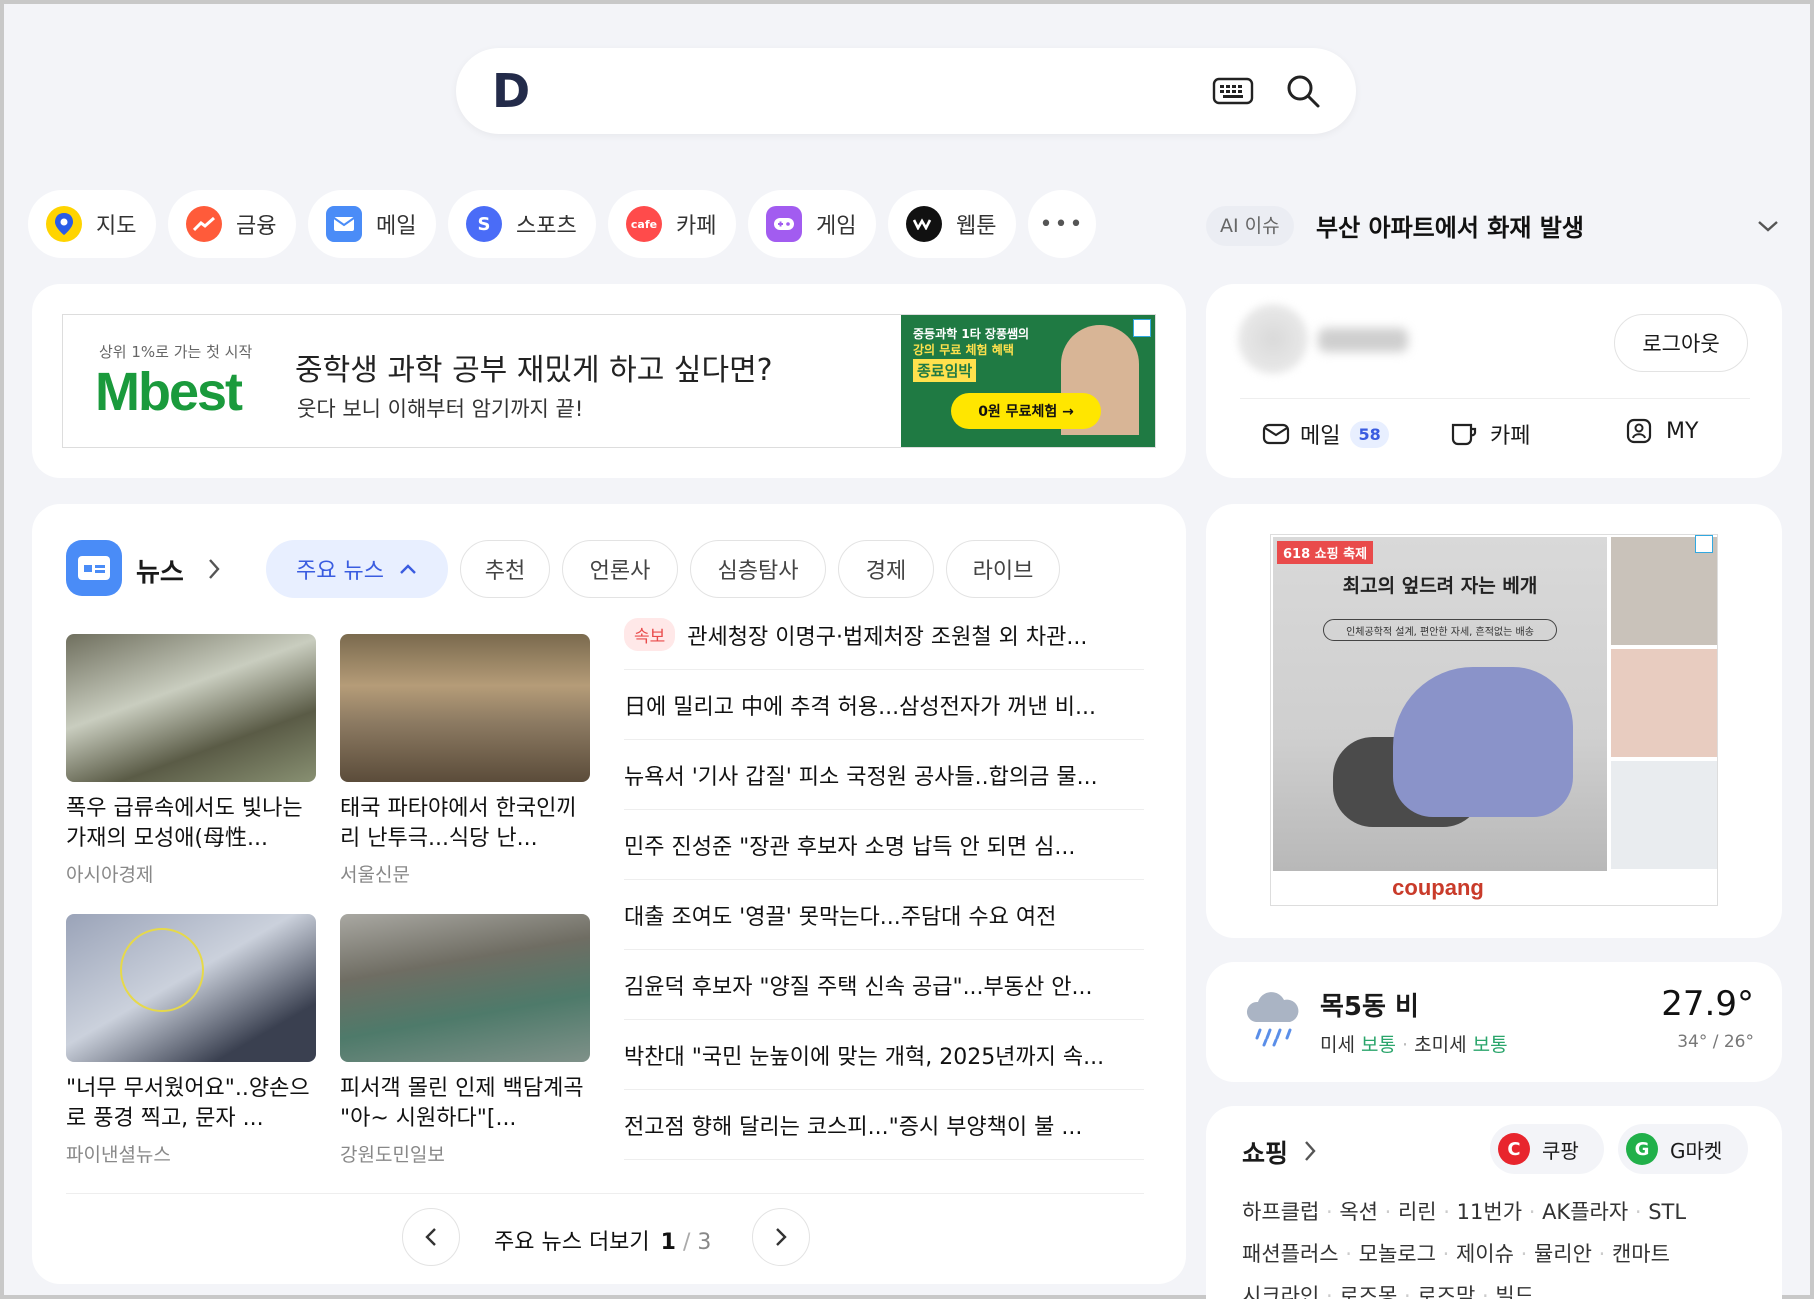  I want to click on shop-chip-gmarket: G G마켓, so click(1683, 1149).